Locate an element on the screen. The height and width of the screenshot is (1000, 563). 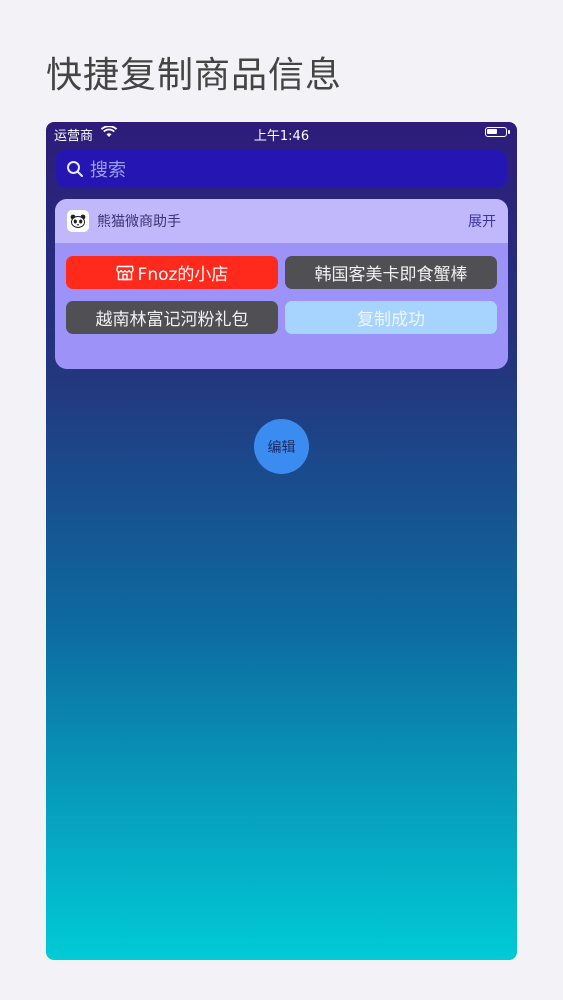
product-chip-noodle: 越南林富记河粉礼包 is located at coordinates (172, 317).